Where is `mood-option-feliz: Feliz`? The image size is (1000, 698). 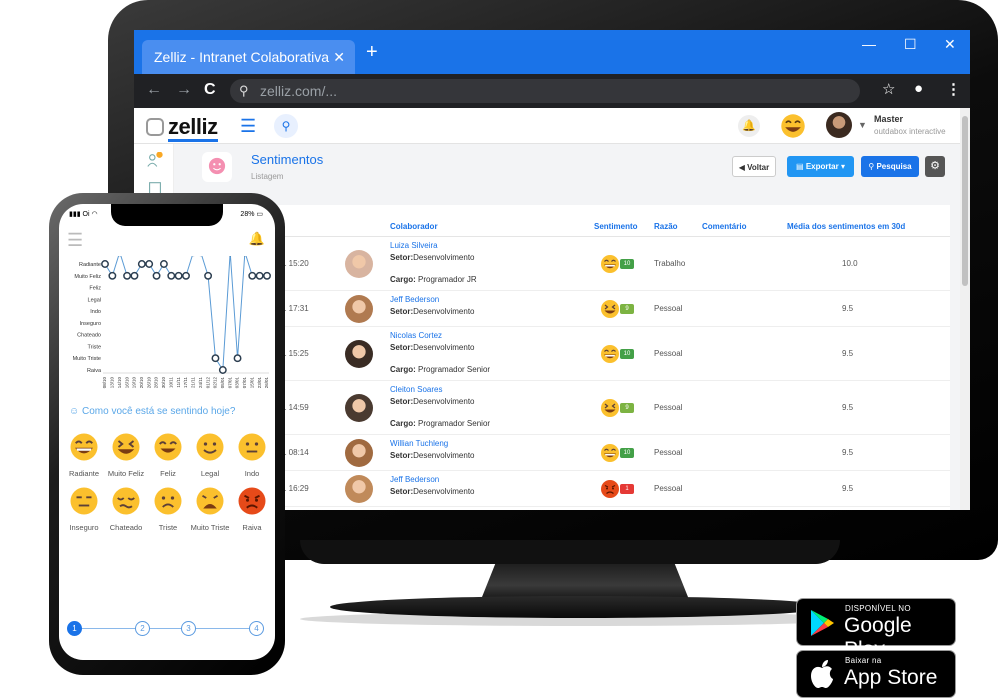
mood-option-feliz: Feliz is located at coordinates (168, 455).